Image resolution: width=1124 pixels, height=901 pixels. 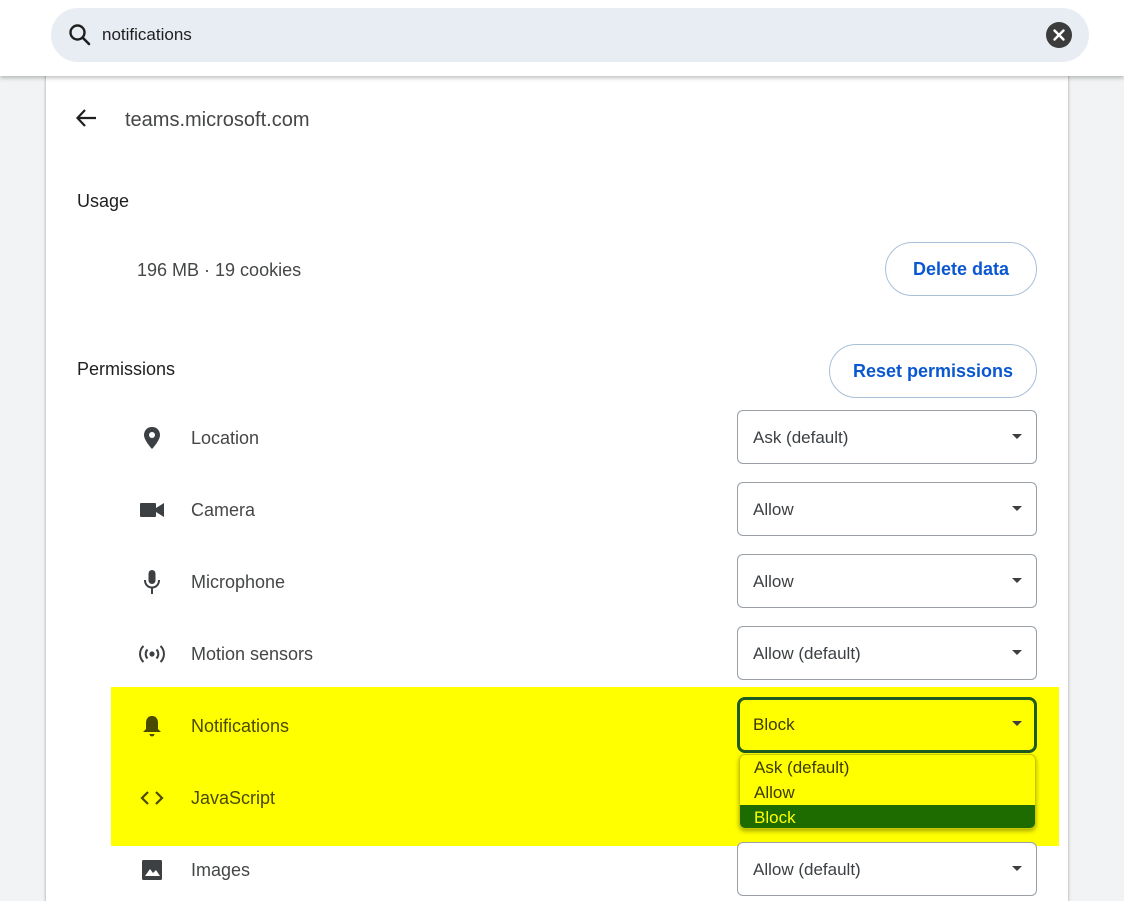 What do you see at coordinates (774, 724) in the screenshot?
I see `notifications-select-value: Block` at bounding box center [774, 724].